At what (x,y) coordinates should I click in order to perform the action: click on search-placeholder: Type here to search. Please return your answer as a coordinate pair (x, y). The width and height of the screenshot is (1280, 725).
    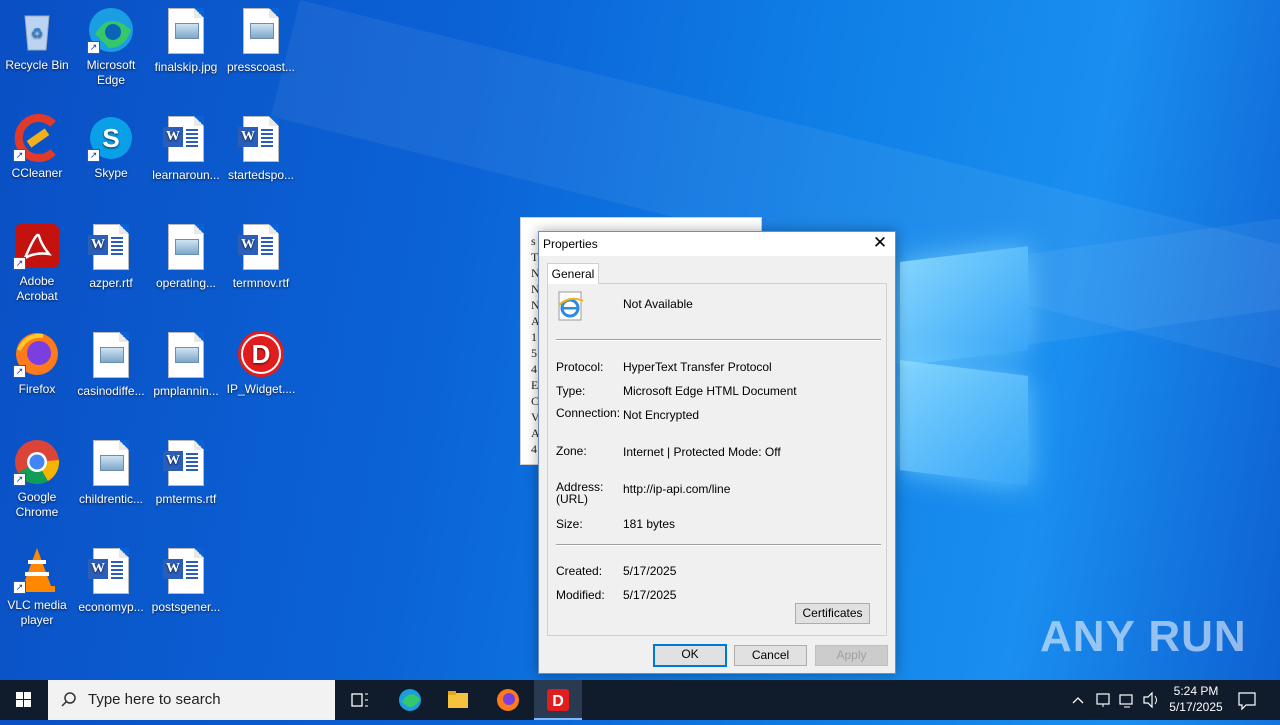
    Looking at the image, I should click on (154, 699).